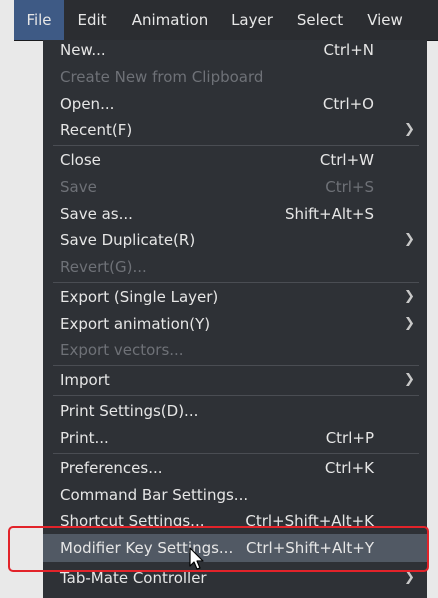  What do you see at coordinates (329, 214) in the screenshot?
I see `menu-item-shortcut: Shift+Alt+S` at bounding box center [329, 214].